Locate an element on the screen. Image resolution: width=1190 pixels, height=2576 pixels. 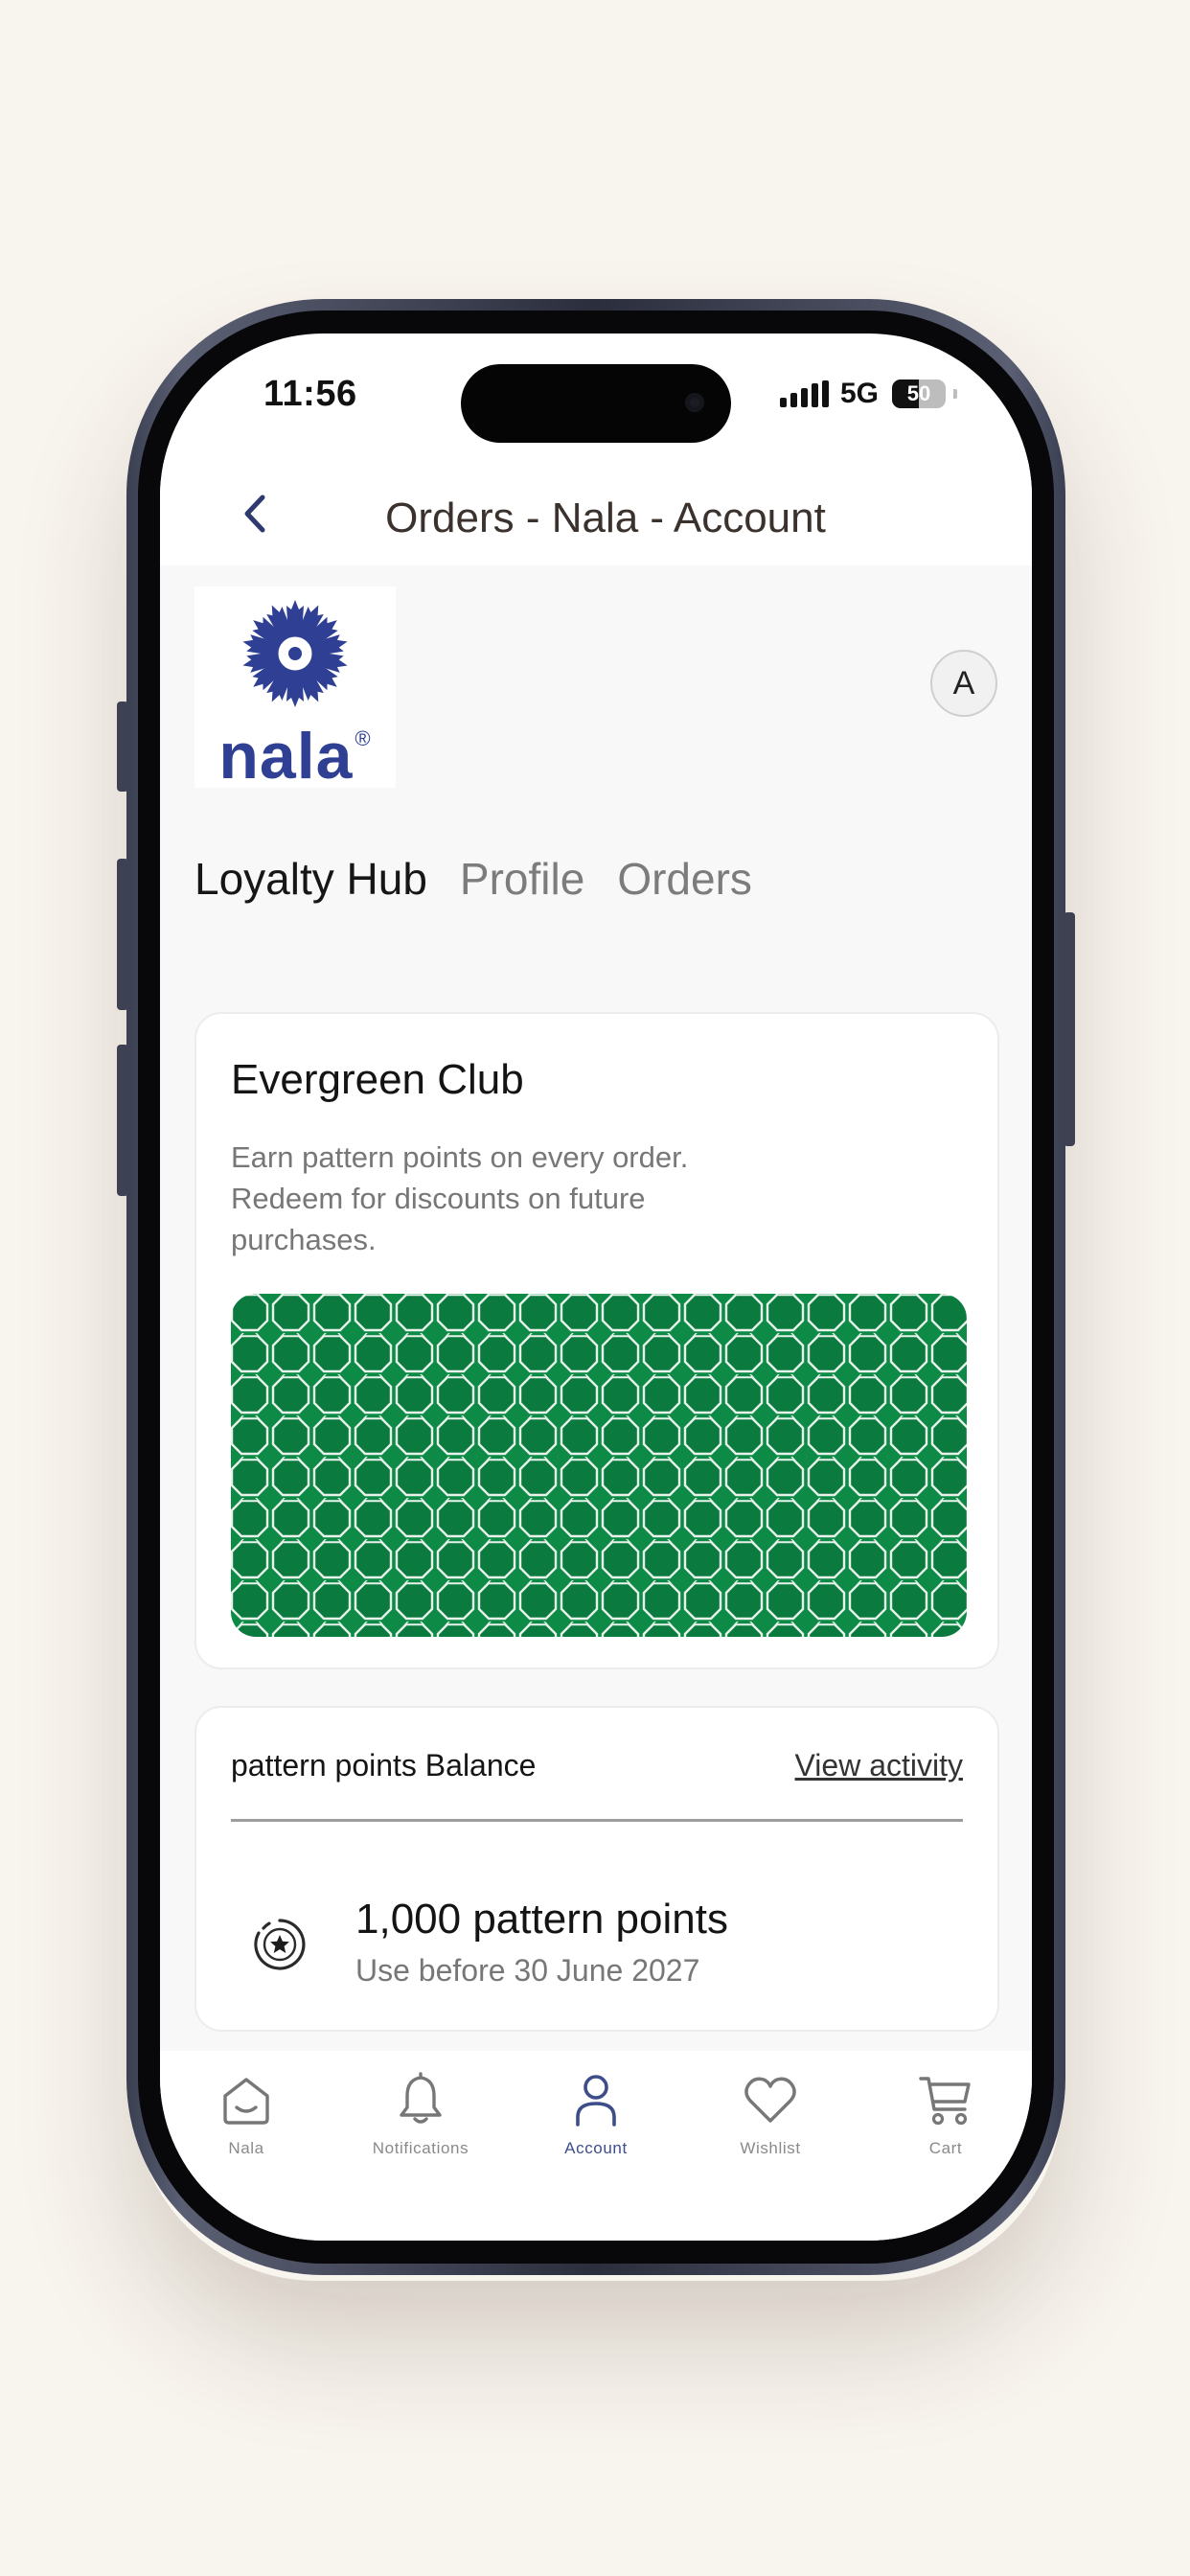
account-tabs: Loyalty Hub Profile Orders is located at coordinates (474, 879).